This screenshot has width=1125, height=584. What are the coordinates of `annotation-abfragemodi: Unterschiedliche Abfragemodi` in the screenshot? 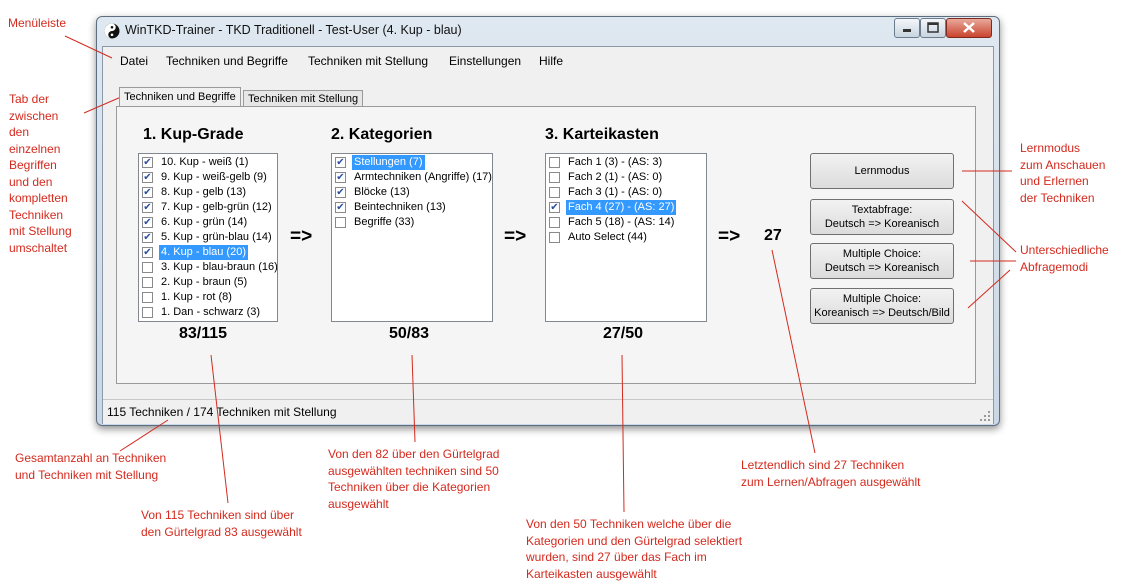 It's located at (1064, 258).